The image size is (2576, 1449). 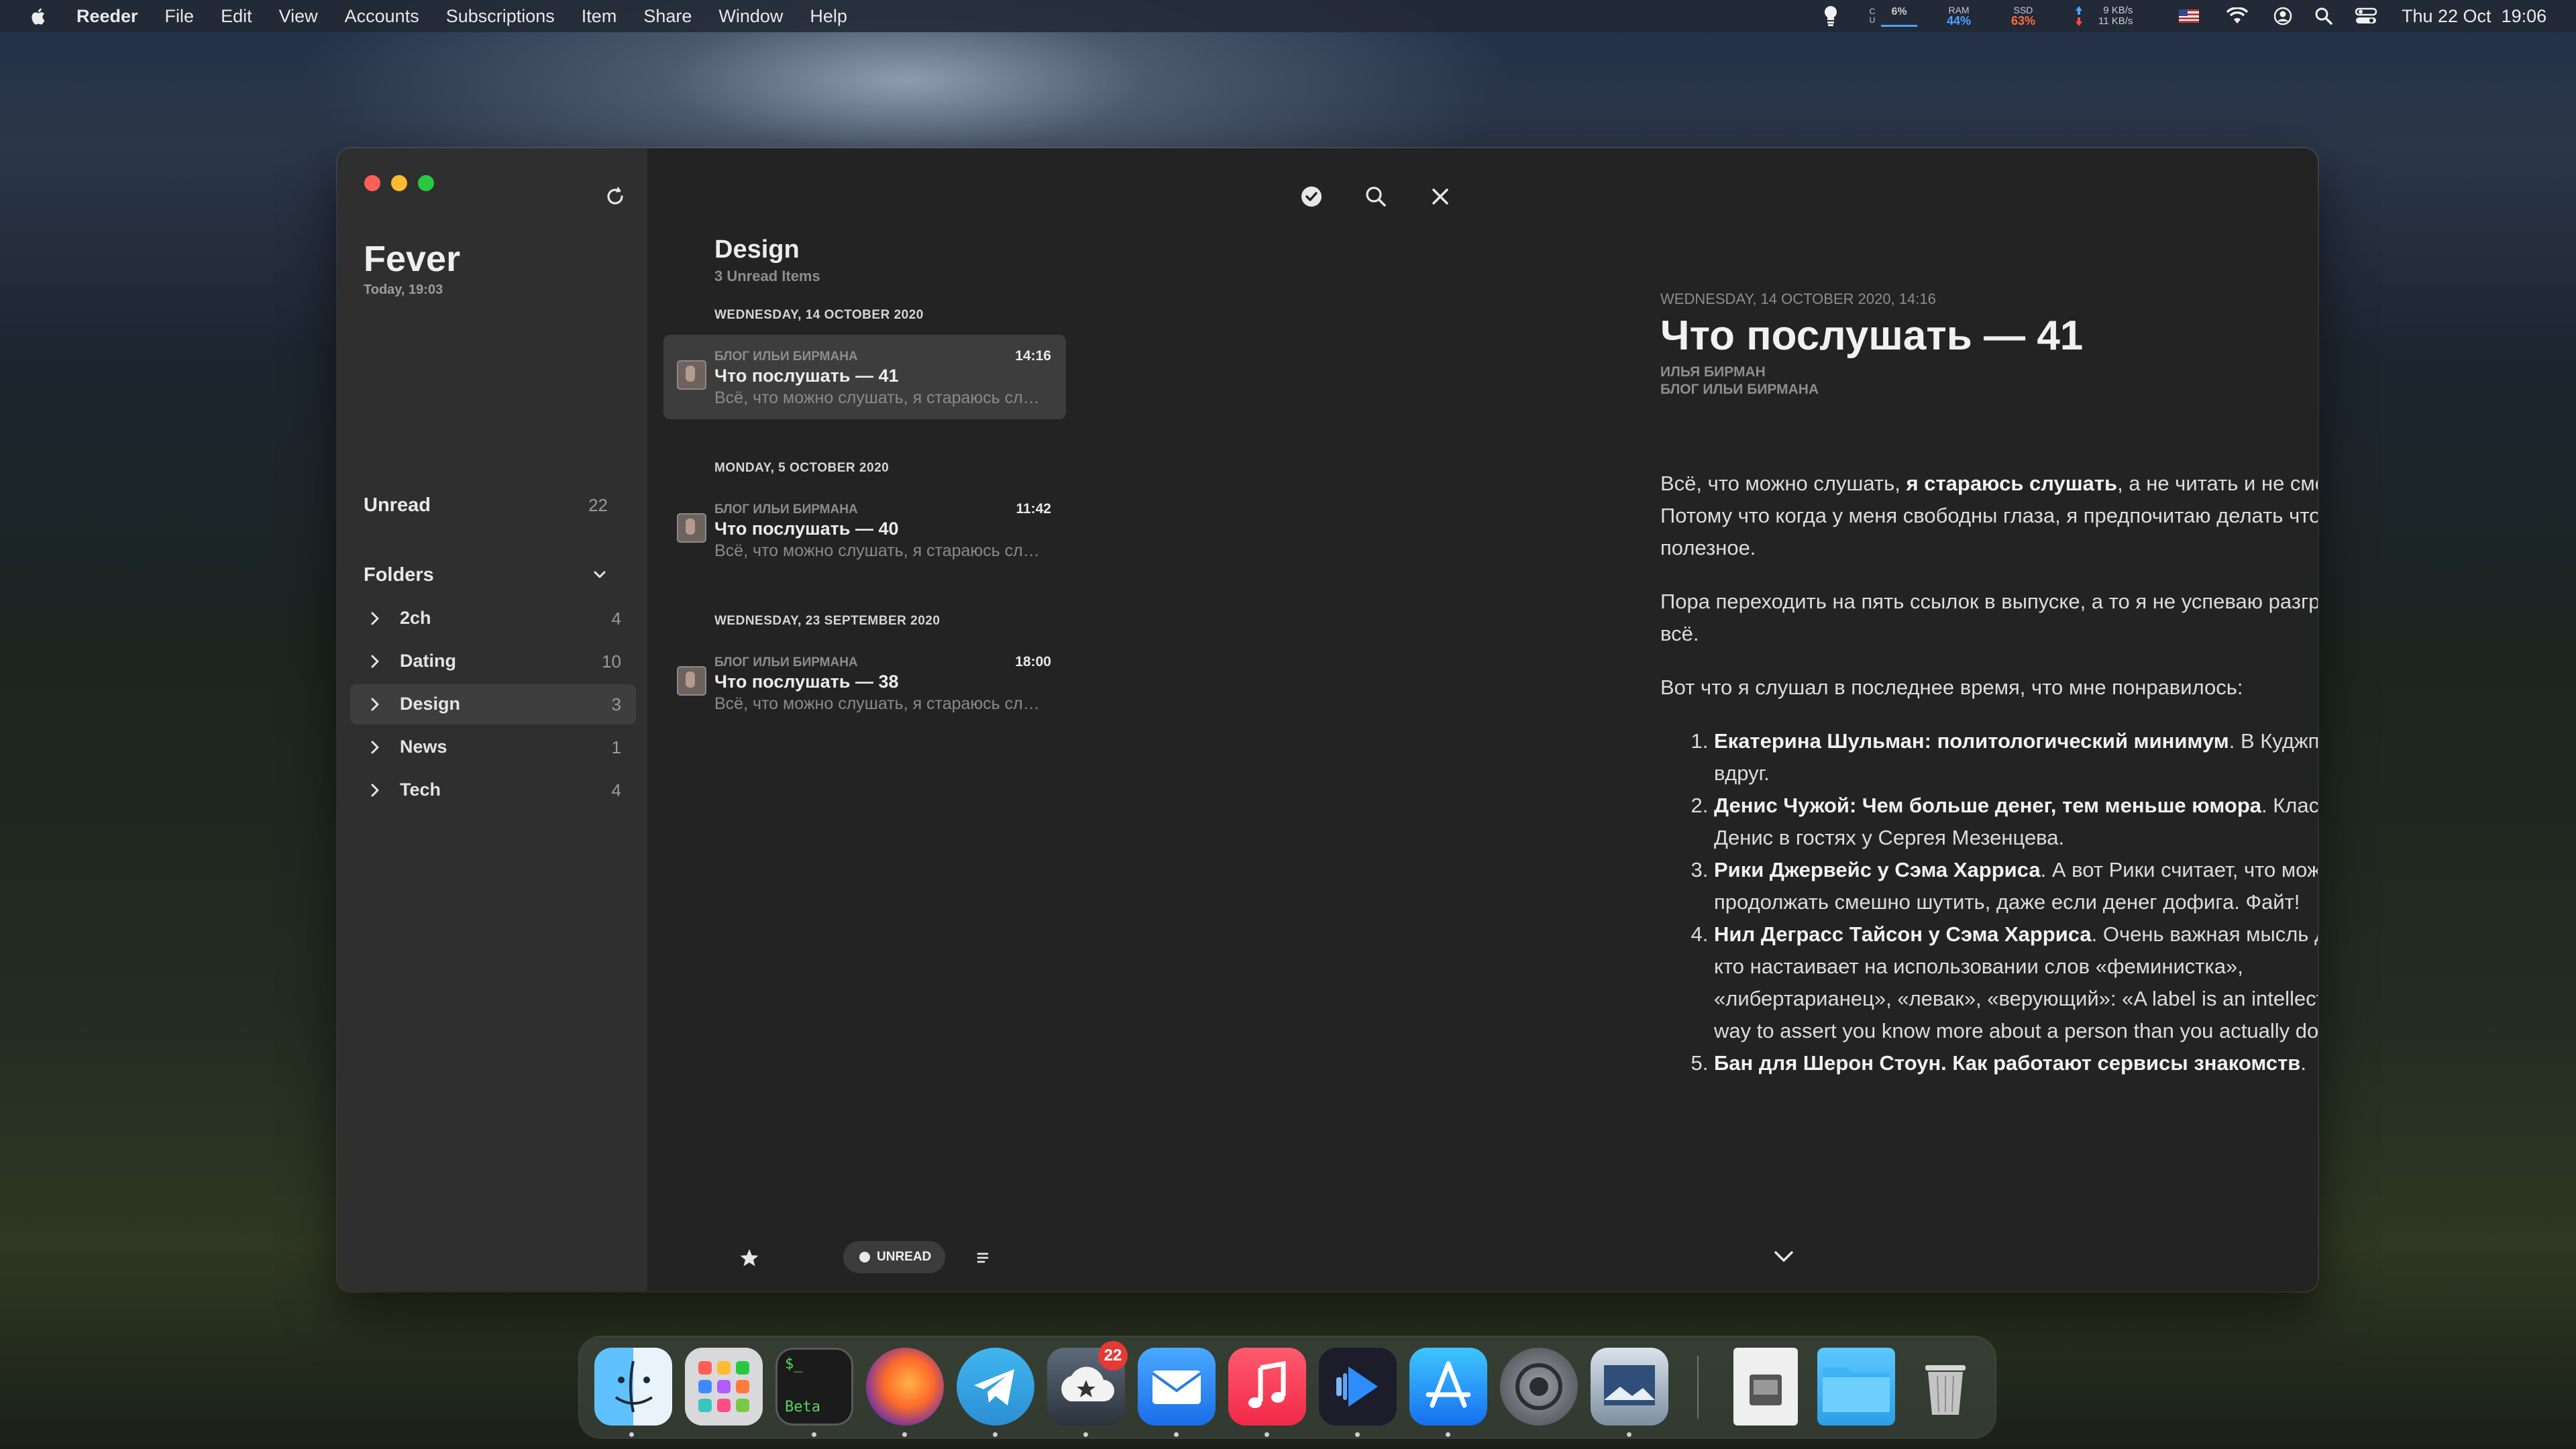 What do you see at coordinates (1856, 1387) in the screenshot?
I see `downloads-folder-icon` at bounding box center [1856, 1387].